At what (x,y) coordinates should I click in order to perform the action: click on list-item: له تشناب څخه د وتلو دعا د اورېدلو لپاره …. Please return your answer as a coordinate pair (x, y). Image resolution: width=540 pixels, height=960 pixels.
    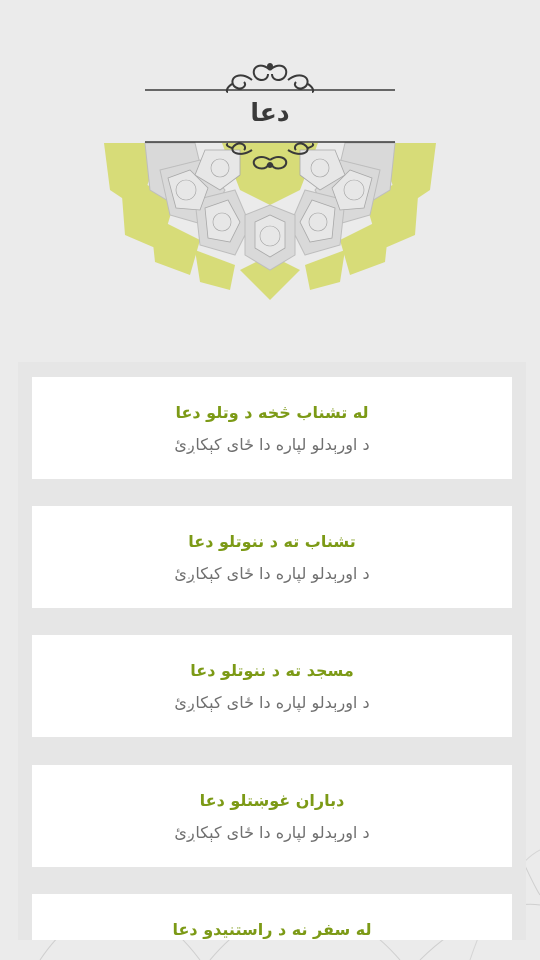
    Looking at the image, I should click on (272, 428).